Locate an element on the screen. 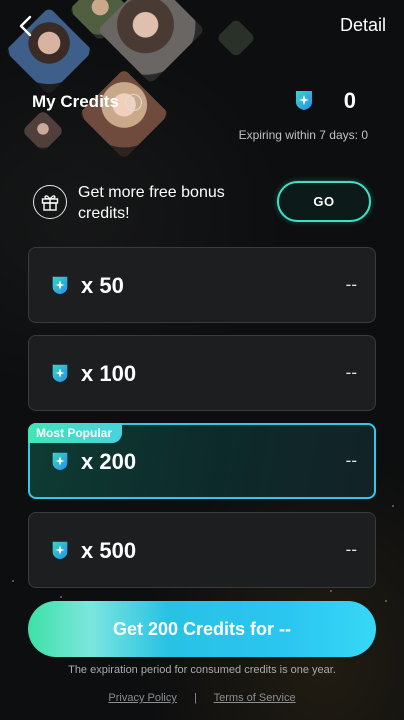 The image size is (404, 720). package-option-100: x 100 -- is located at coordinates (202, 373).